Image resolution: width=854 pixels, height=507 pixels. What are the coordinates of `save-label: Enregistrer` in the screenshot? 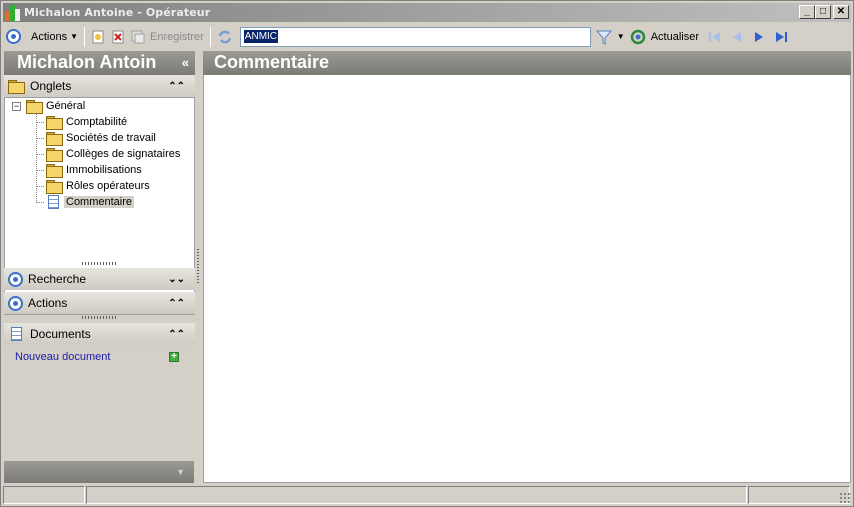 It's located at (177, 36).